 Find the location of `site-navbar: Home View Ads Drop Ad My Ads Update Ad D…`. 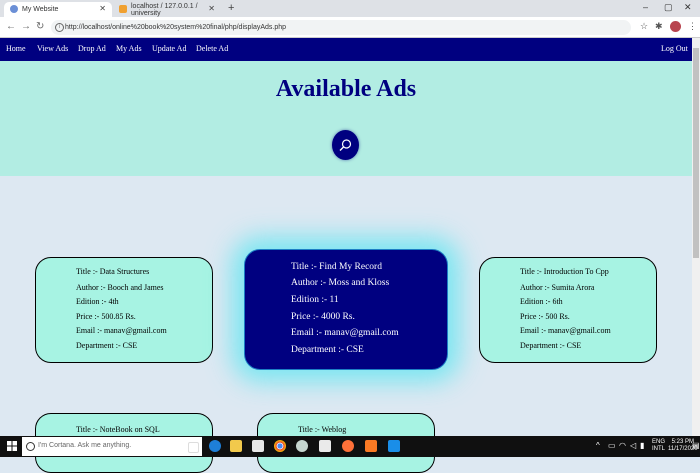

site-navbar: Home View Ads Drop Ad My Ads Update Ad D… is located at coordinates (346, 49).